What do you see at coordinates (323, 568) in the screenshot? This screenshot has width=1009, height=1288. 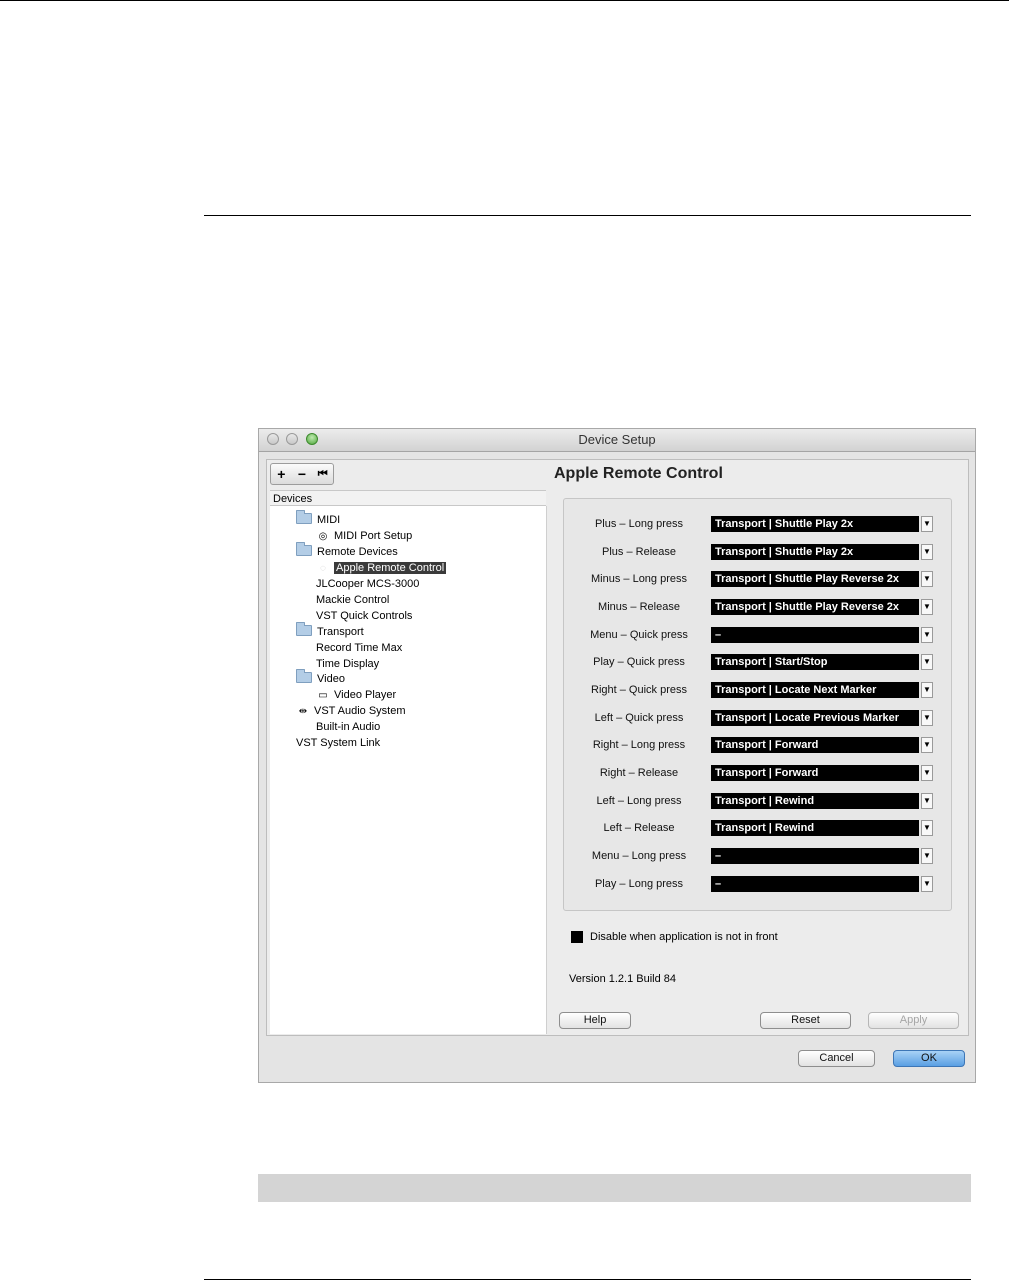 I see `remote-icon: ◌` at bounding box center [323, 568].